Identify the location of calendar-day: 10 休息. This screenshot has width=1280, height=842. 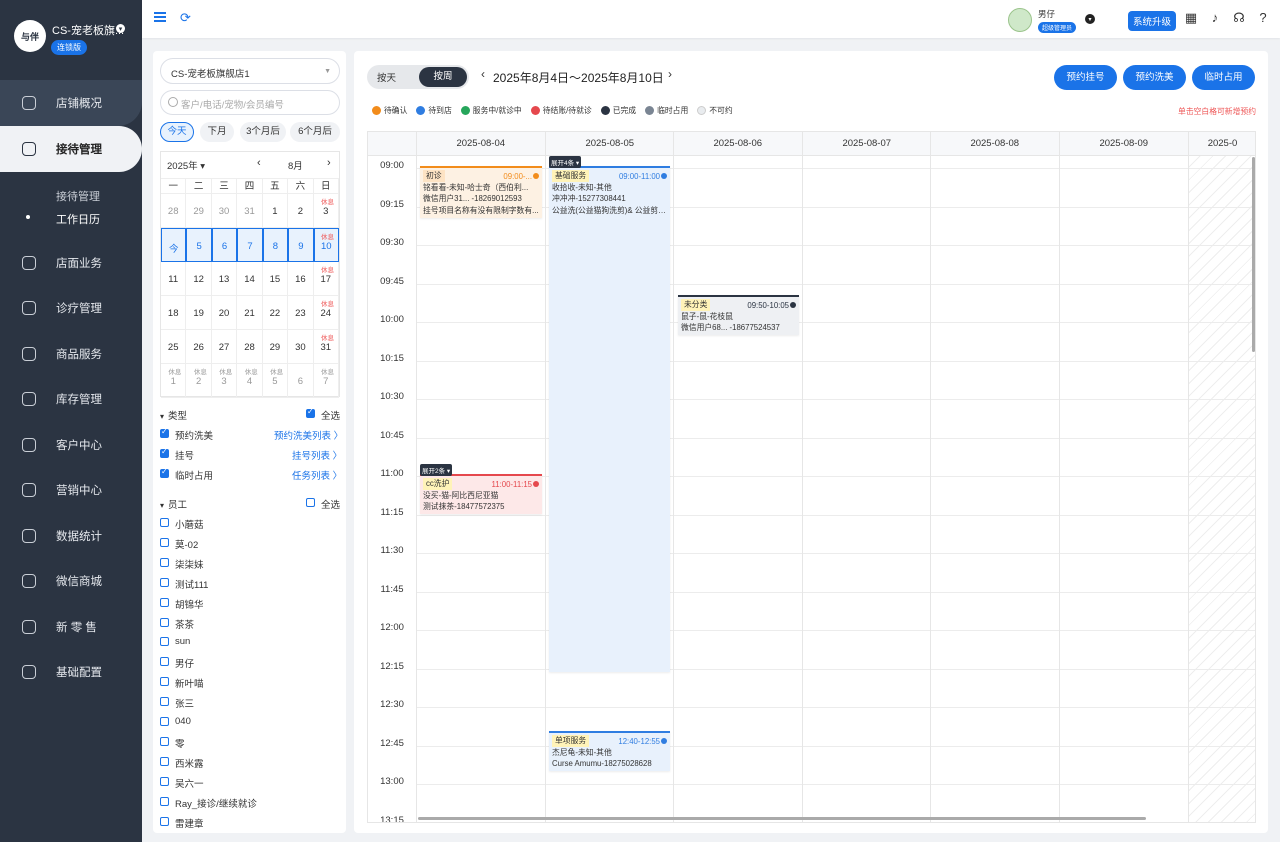
(326, 245).